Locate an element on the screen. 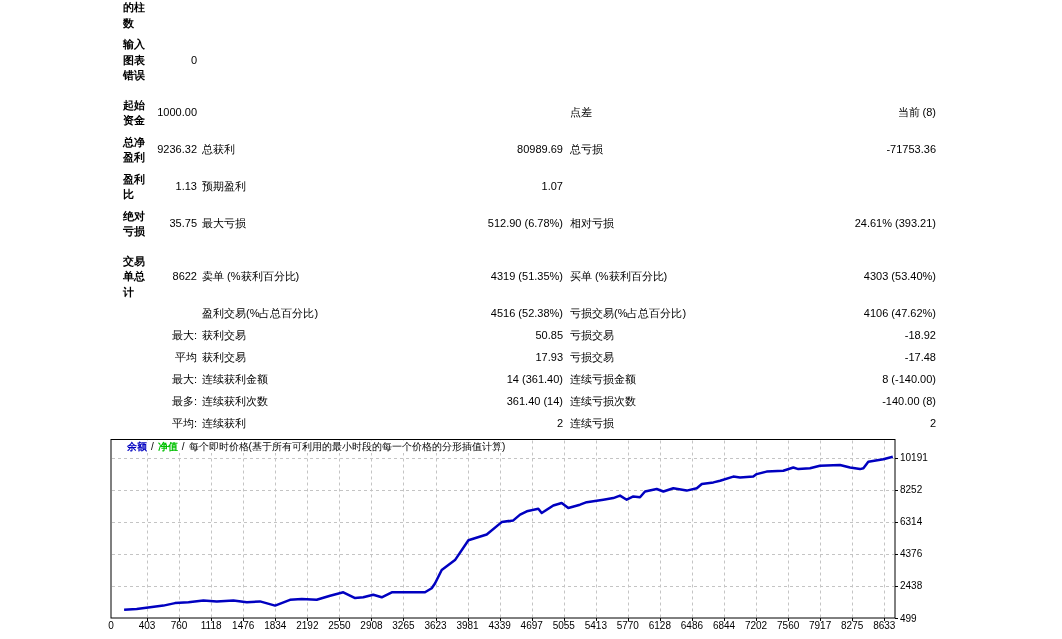  x-axis-label: 1476 is located at coordinates (243, 625).